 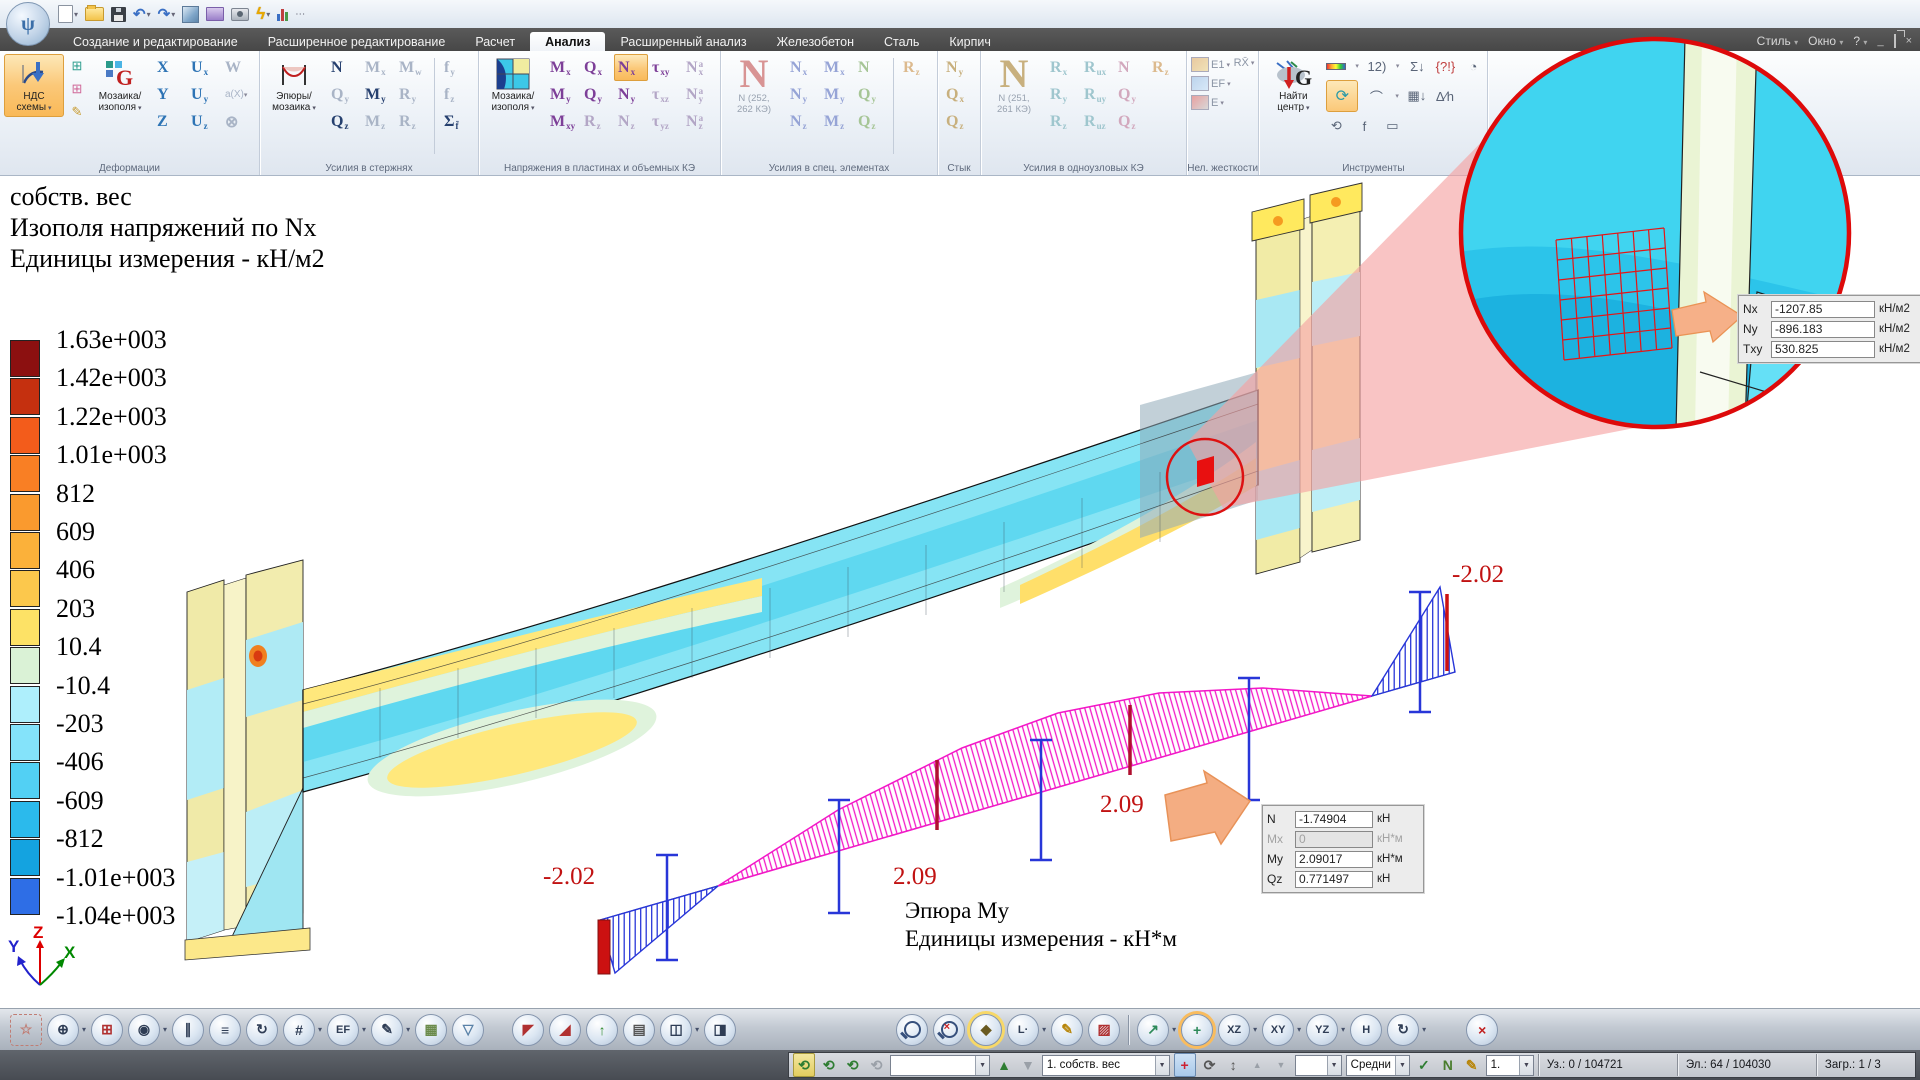 I want to click on number-combo: 1. ▼, so click(x=1509, y=1065).